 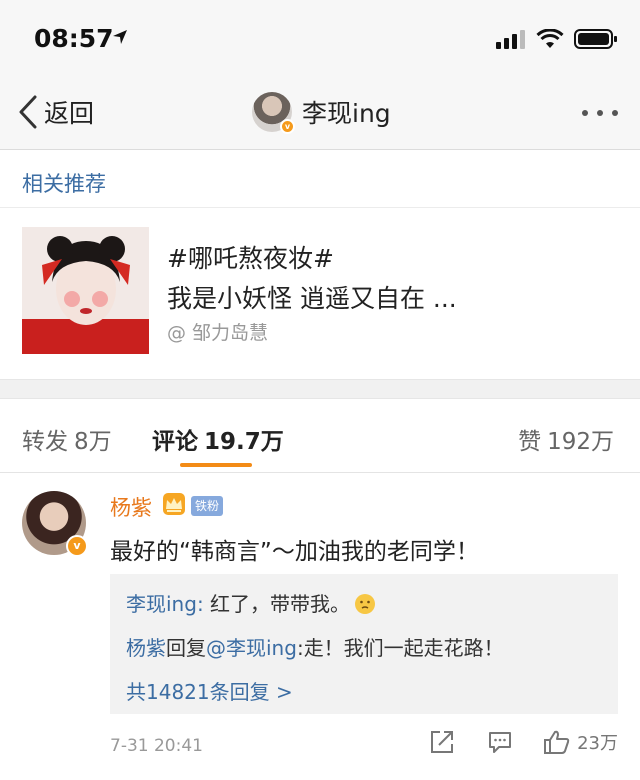 I want to click on related-title: 相关推荐, so click(x=64, y=184).